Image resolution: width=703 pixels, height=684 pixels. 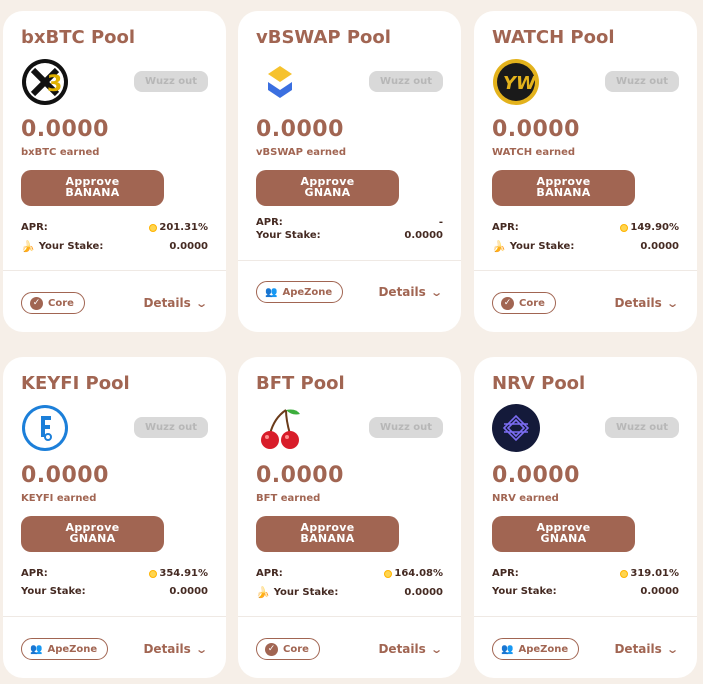 I want to click on people-icon: 👥, so click(x=507, y=649).